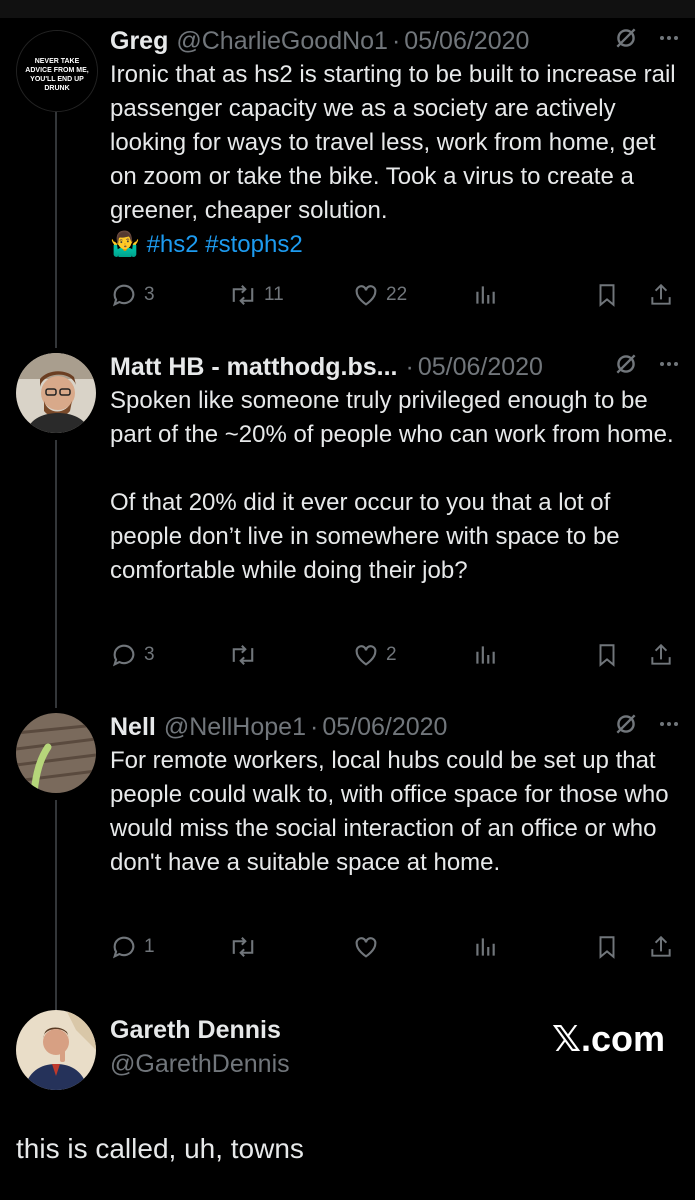  I want to click on retweet-button: 11, so click(256, 295).